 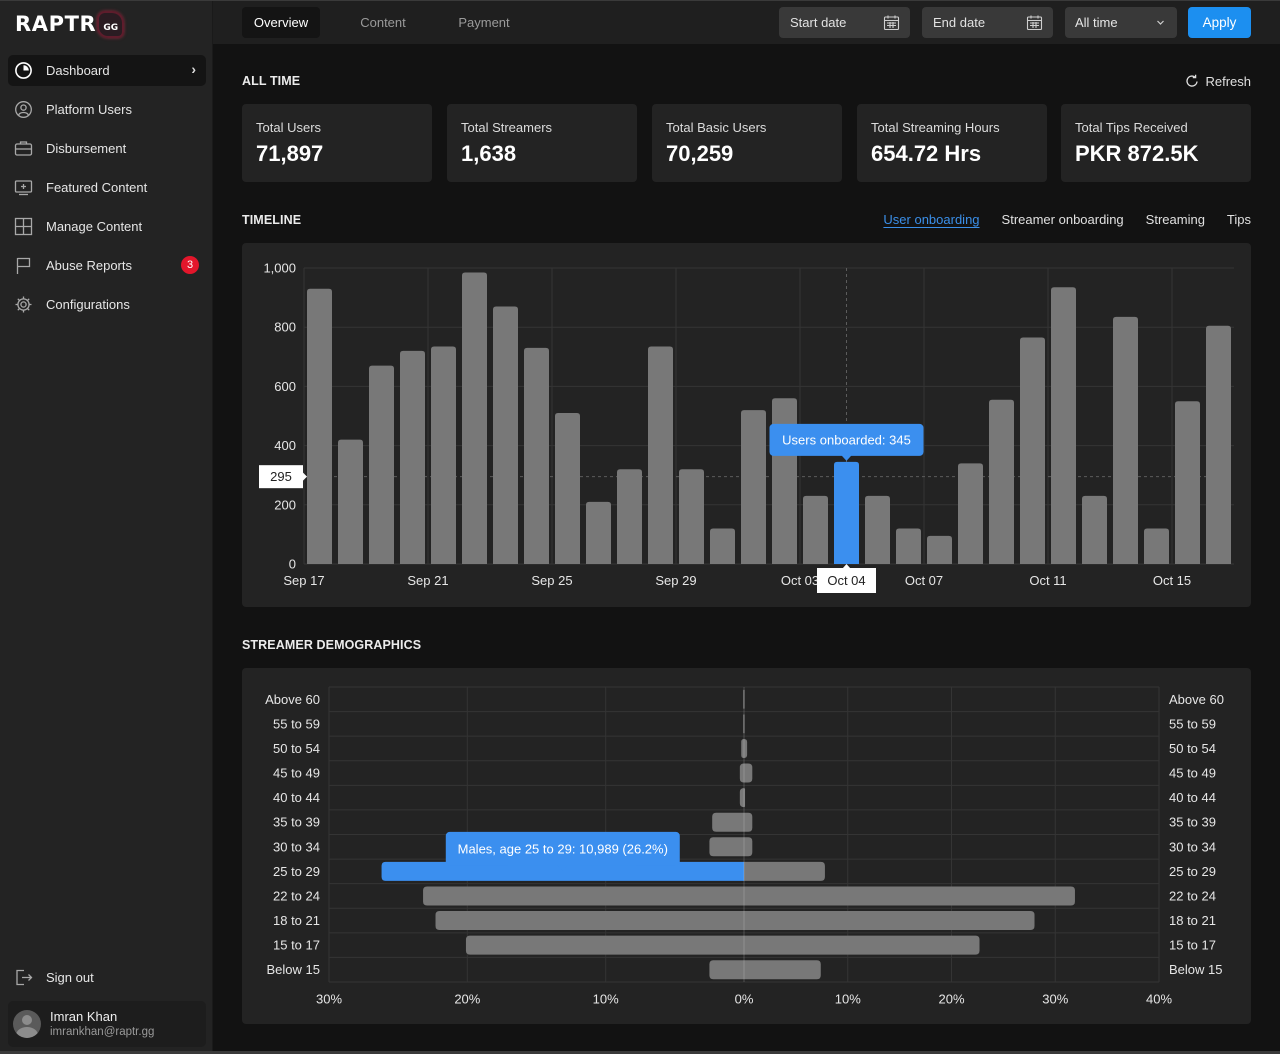 What do you see at coordinates (1121, 22) in the screenshot?
I see `date-range-select: All time` at bounding box center [1121, 22].